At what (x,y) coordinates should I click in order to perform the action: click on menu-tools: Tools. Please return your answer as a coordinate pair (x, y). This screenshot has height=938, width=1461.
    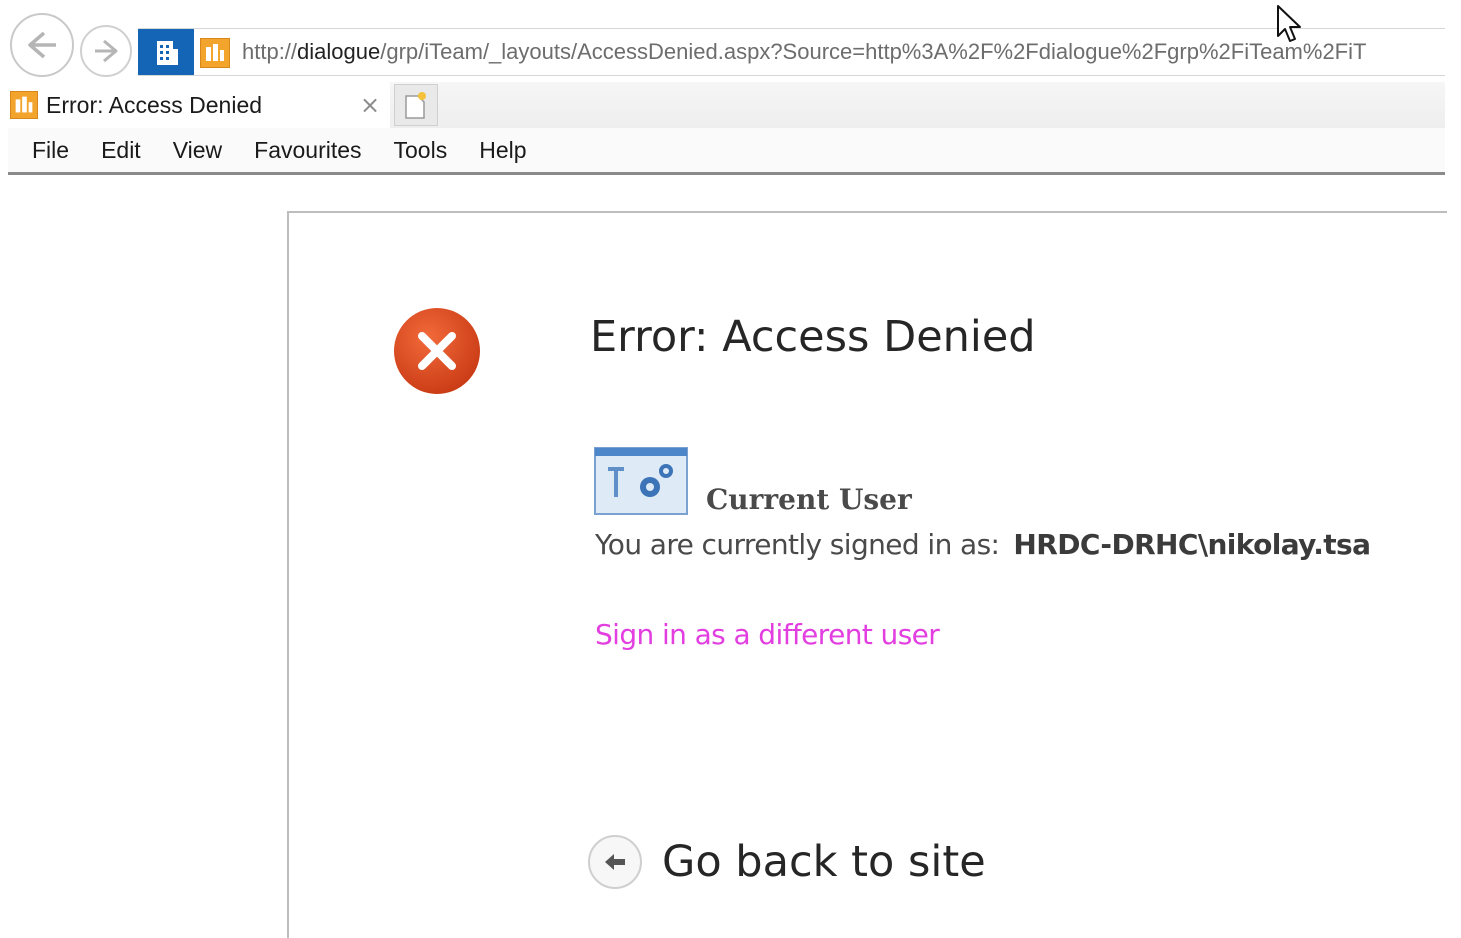
    Looking at the image, I should click on (421, 150).